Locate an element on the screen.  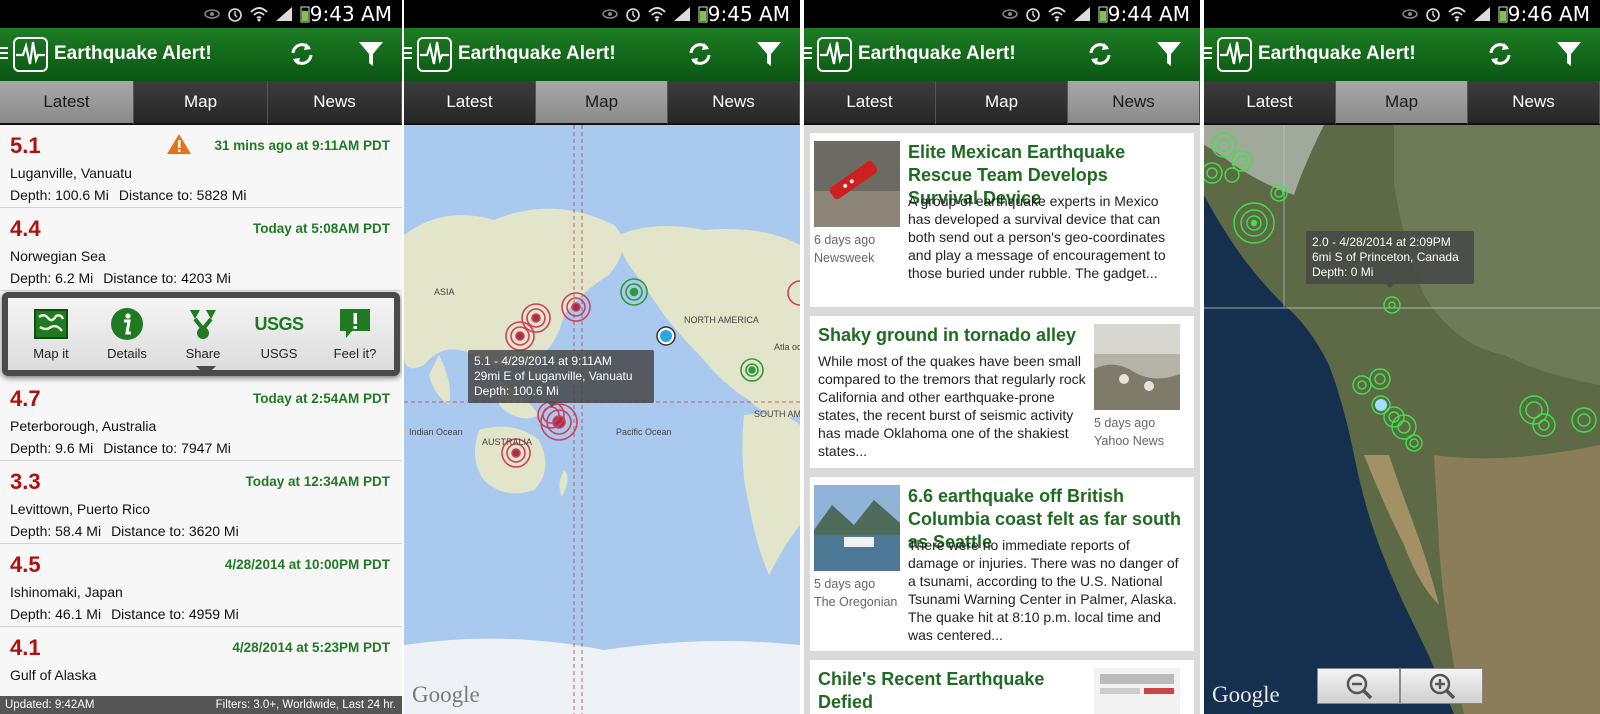
zoom-out-icon is located at coordinates (1359, 686).